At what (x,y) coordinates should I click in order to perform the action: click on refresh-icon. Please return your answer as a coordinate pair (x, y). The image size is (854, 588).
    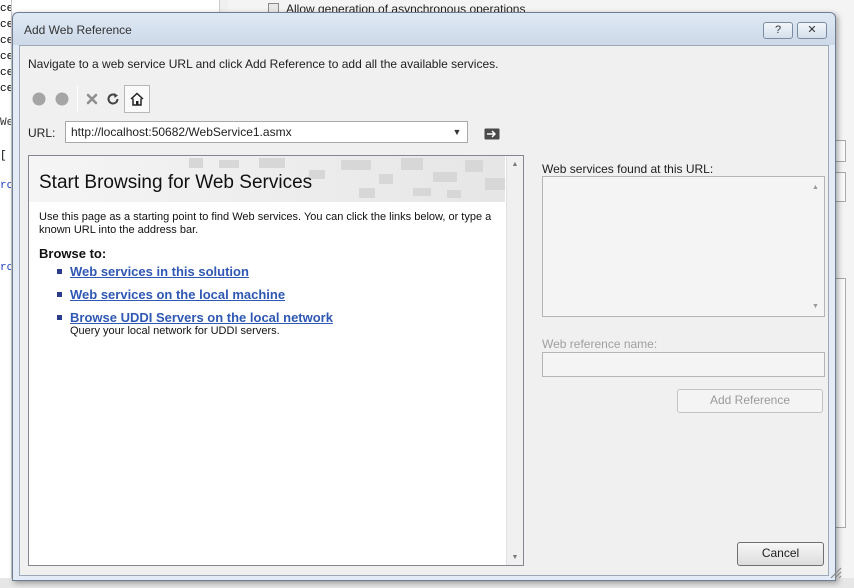
    Looking at the image, I should click on (113, 99).